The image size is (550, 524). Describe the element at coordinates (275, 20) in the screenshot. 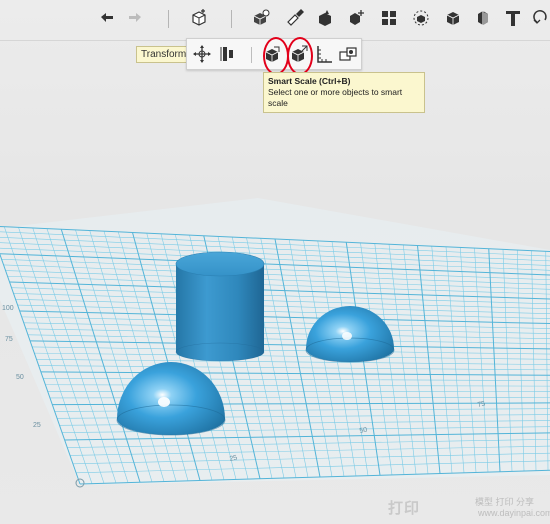

I see `main-toolbar` at that location.